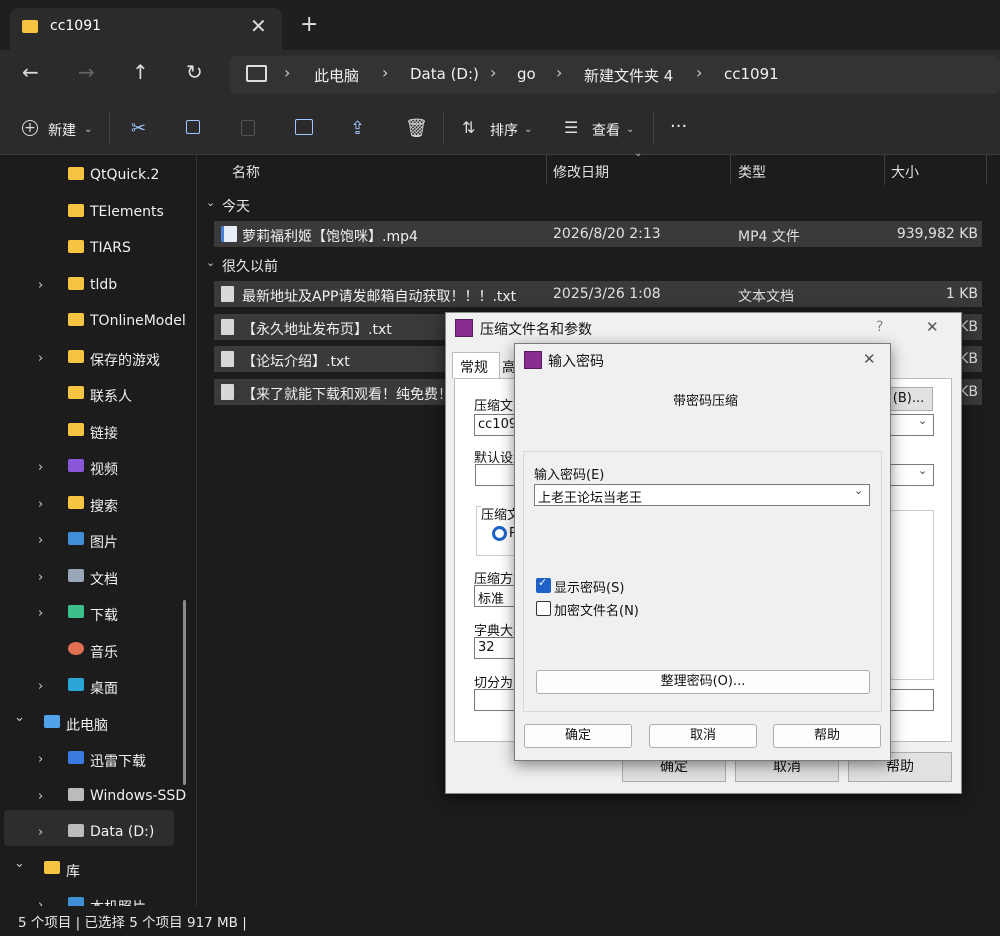 The width and height of the screenshot is (1000, 936). Describe the element at coordinates (879, 327) in the screenshot. I see `help-icon: ?` at that location.